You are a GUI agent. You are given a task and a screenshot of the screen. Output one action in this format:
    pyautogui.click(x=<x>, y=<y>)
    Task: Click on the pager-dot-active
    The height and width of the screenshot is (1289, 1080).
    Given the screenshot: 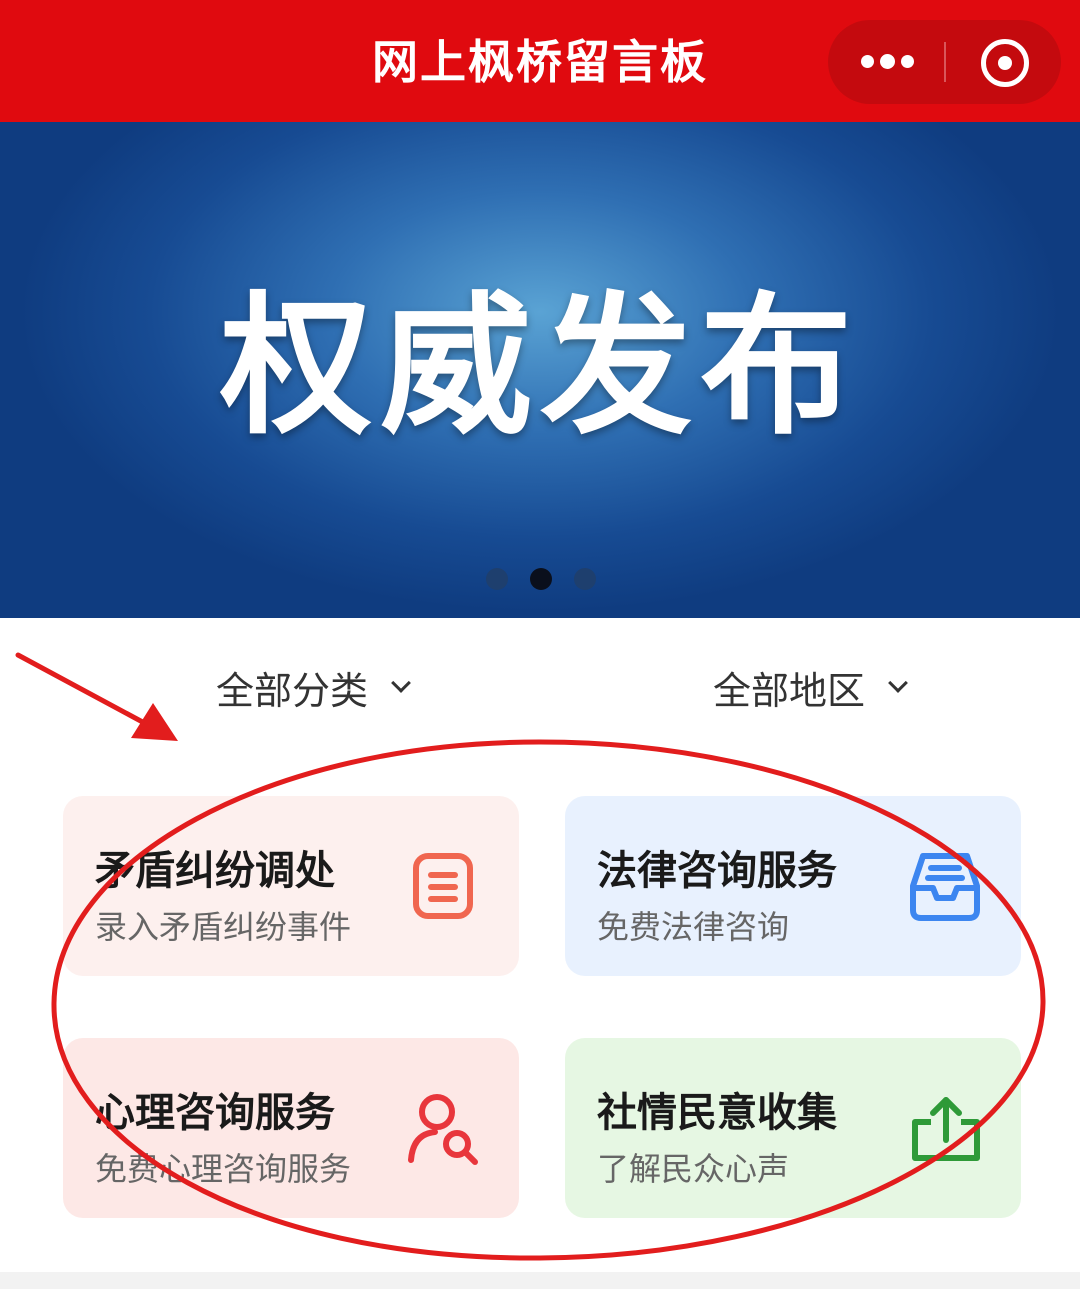 What is the action you would take?
    pyautogui.click(x=541, y=579)
    